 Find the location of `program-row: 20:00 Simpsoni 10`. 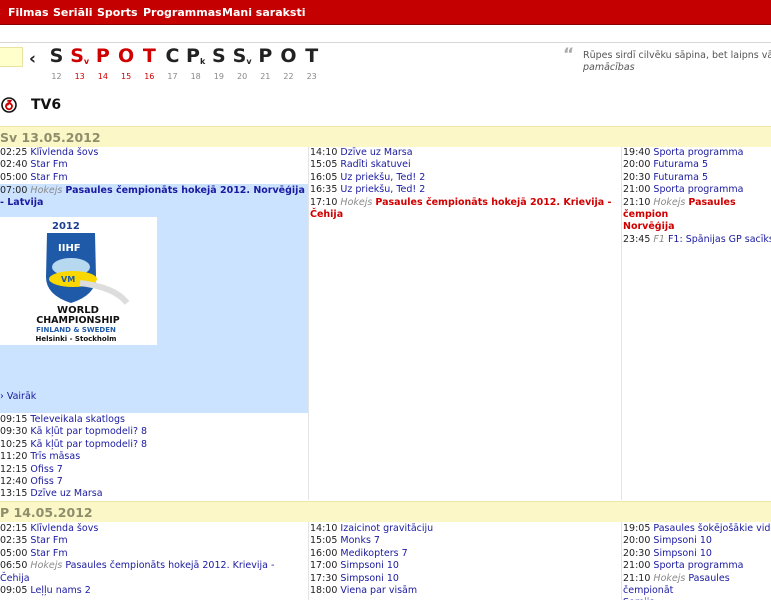

program-row: 20:00 Simpsoni 10 is located at coordinates (697, 541).